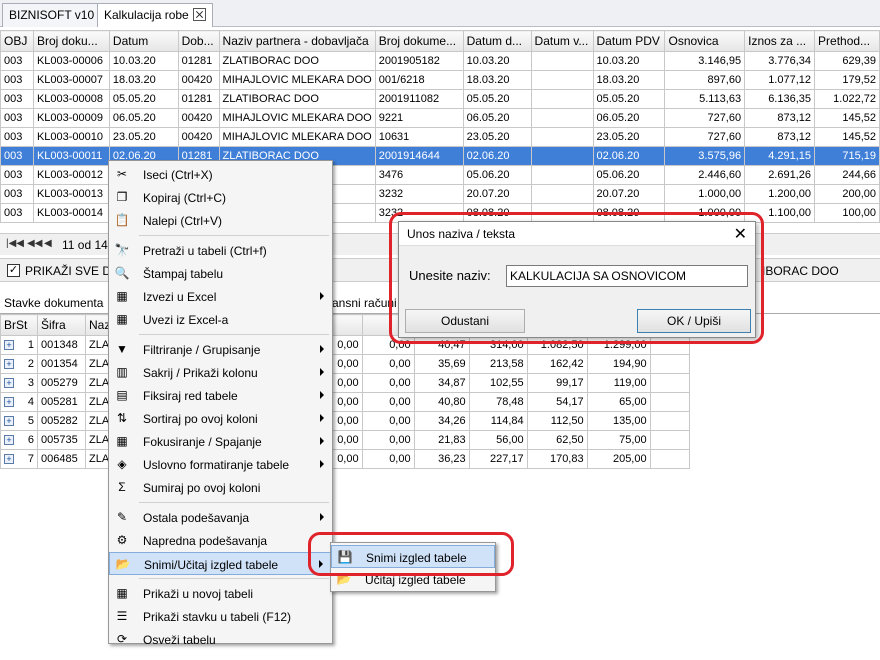 This screenshot has width=880, height=660. What do you see at coordinates (19, 325) in the screenshot?
I see `column-header: BrSt` at bounding box center [19, 325].